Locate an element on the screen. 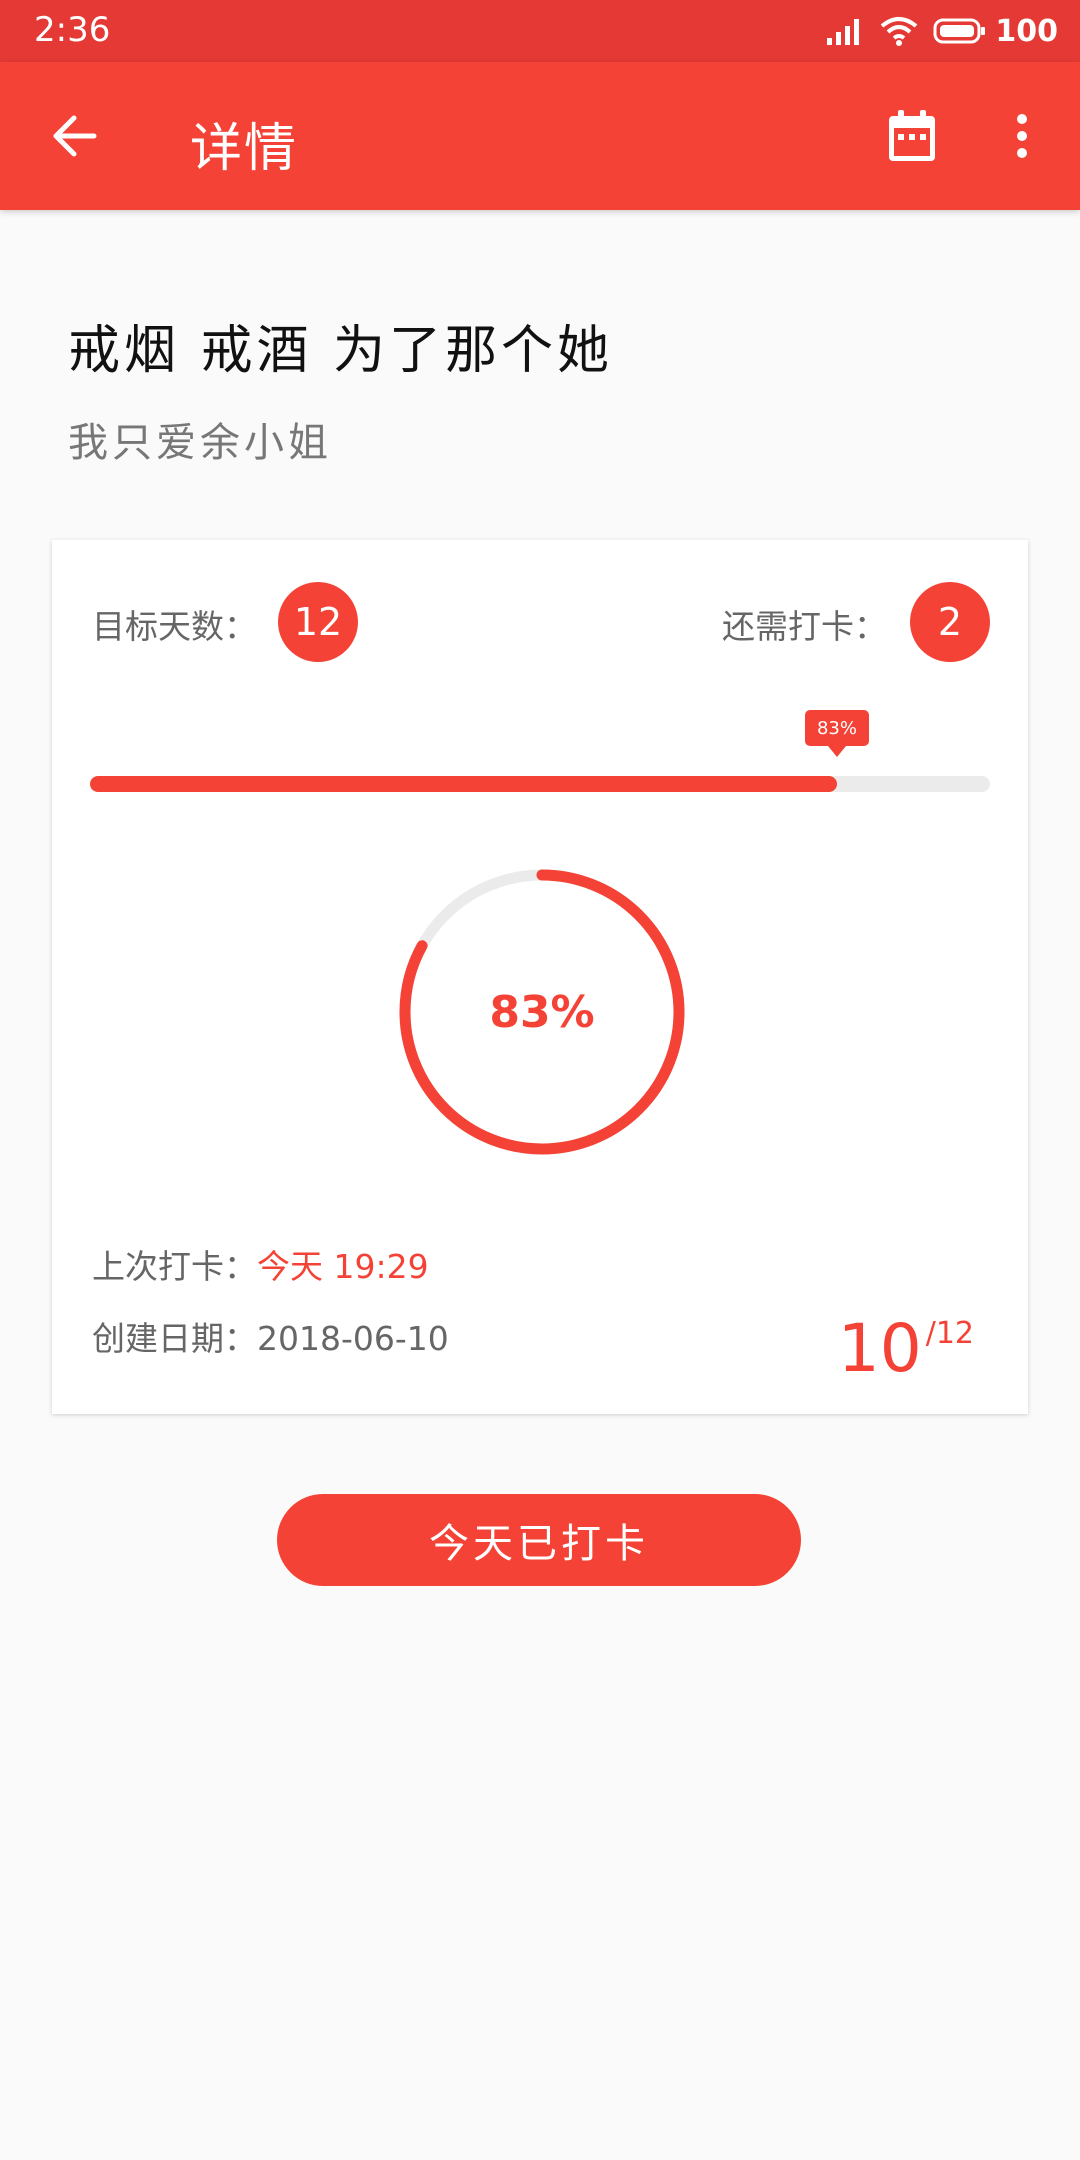 The height and width of the screenshot is (2160, 1080). created-date-row: 创建日期：2018-06-10 is located at coordinates (270, 1336).